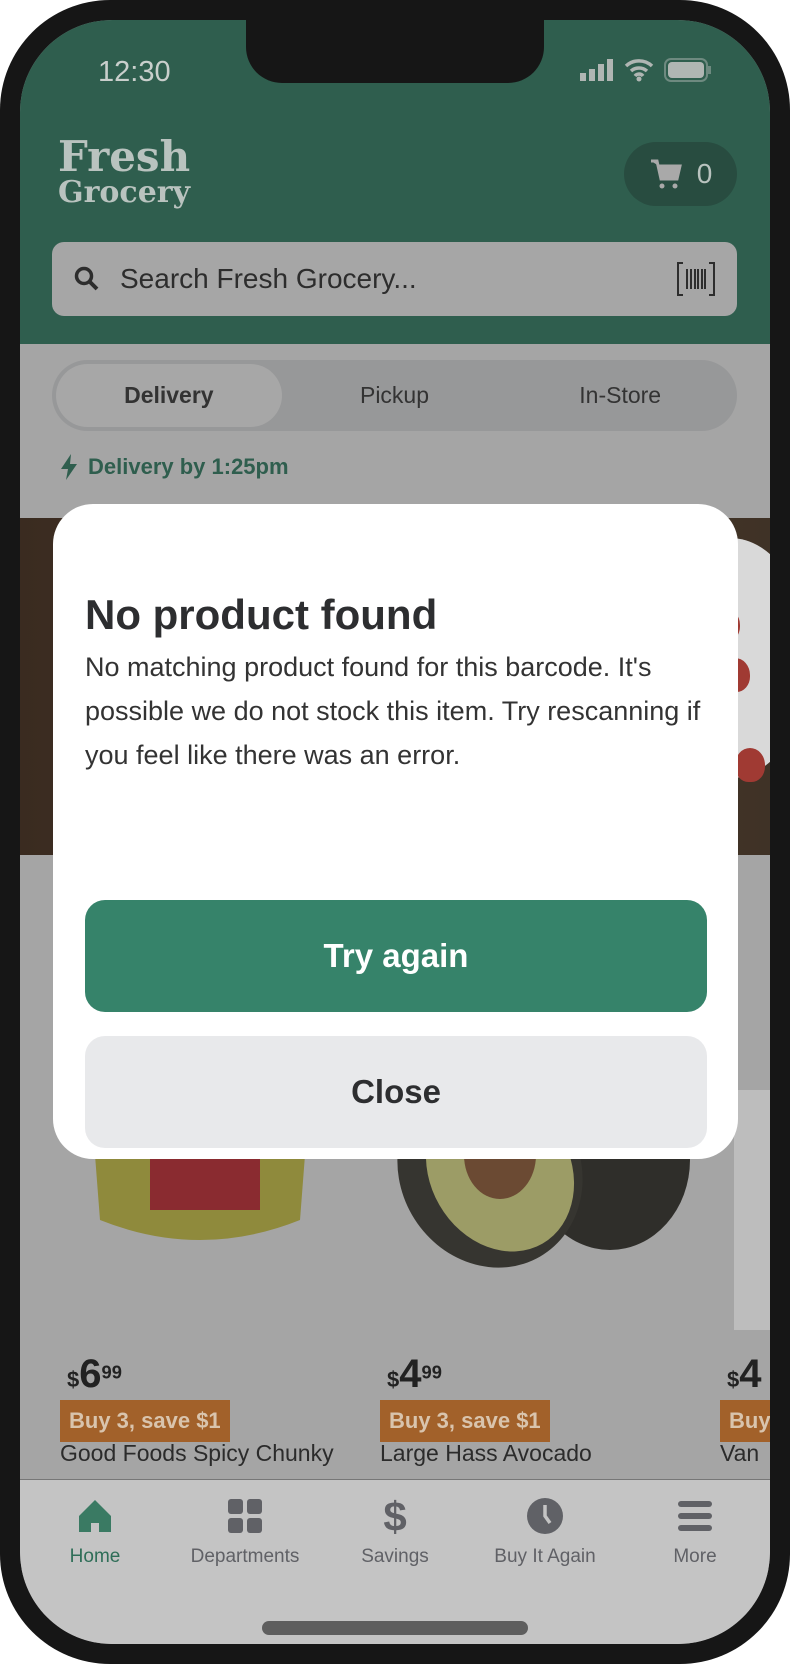 This screenshot has width=790, height=1664. What do you see at coordinates (745, 1421) in the screenshot?
I see `promo-badge: Buy` at bounding box center [745, 1421].